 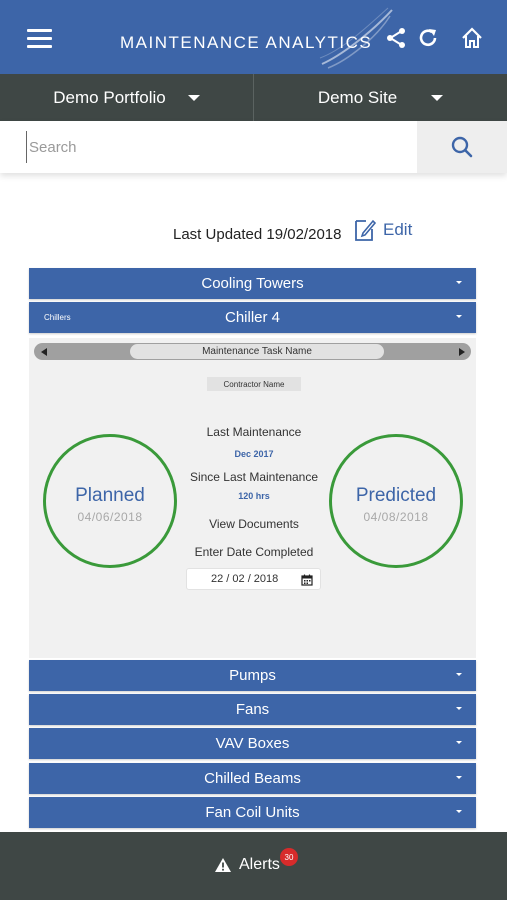 What do you see at coordinates (223, 865) in the screenshot?
I see `warning-icon` at bounding box center [223, 865].